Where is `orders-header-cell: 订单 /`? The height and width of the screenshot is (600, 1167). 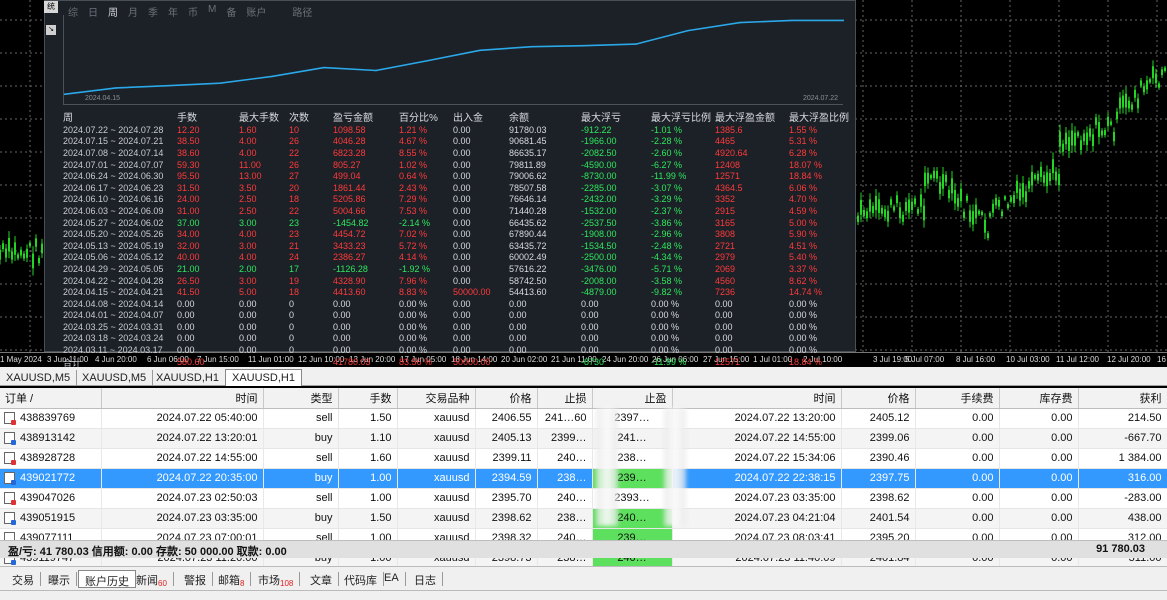
orders-header-cell: 订单 / is located at coordinates (51, 398).